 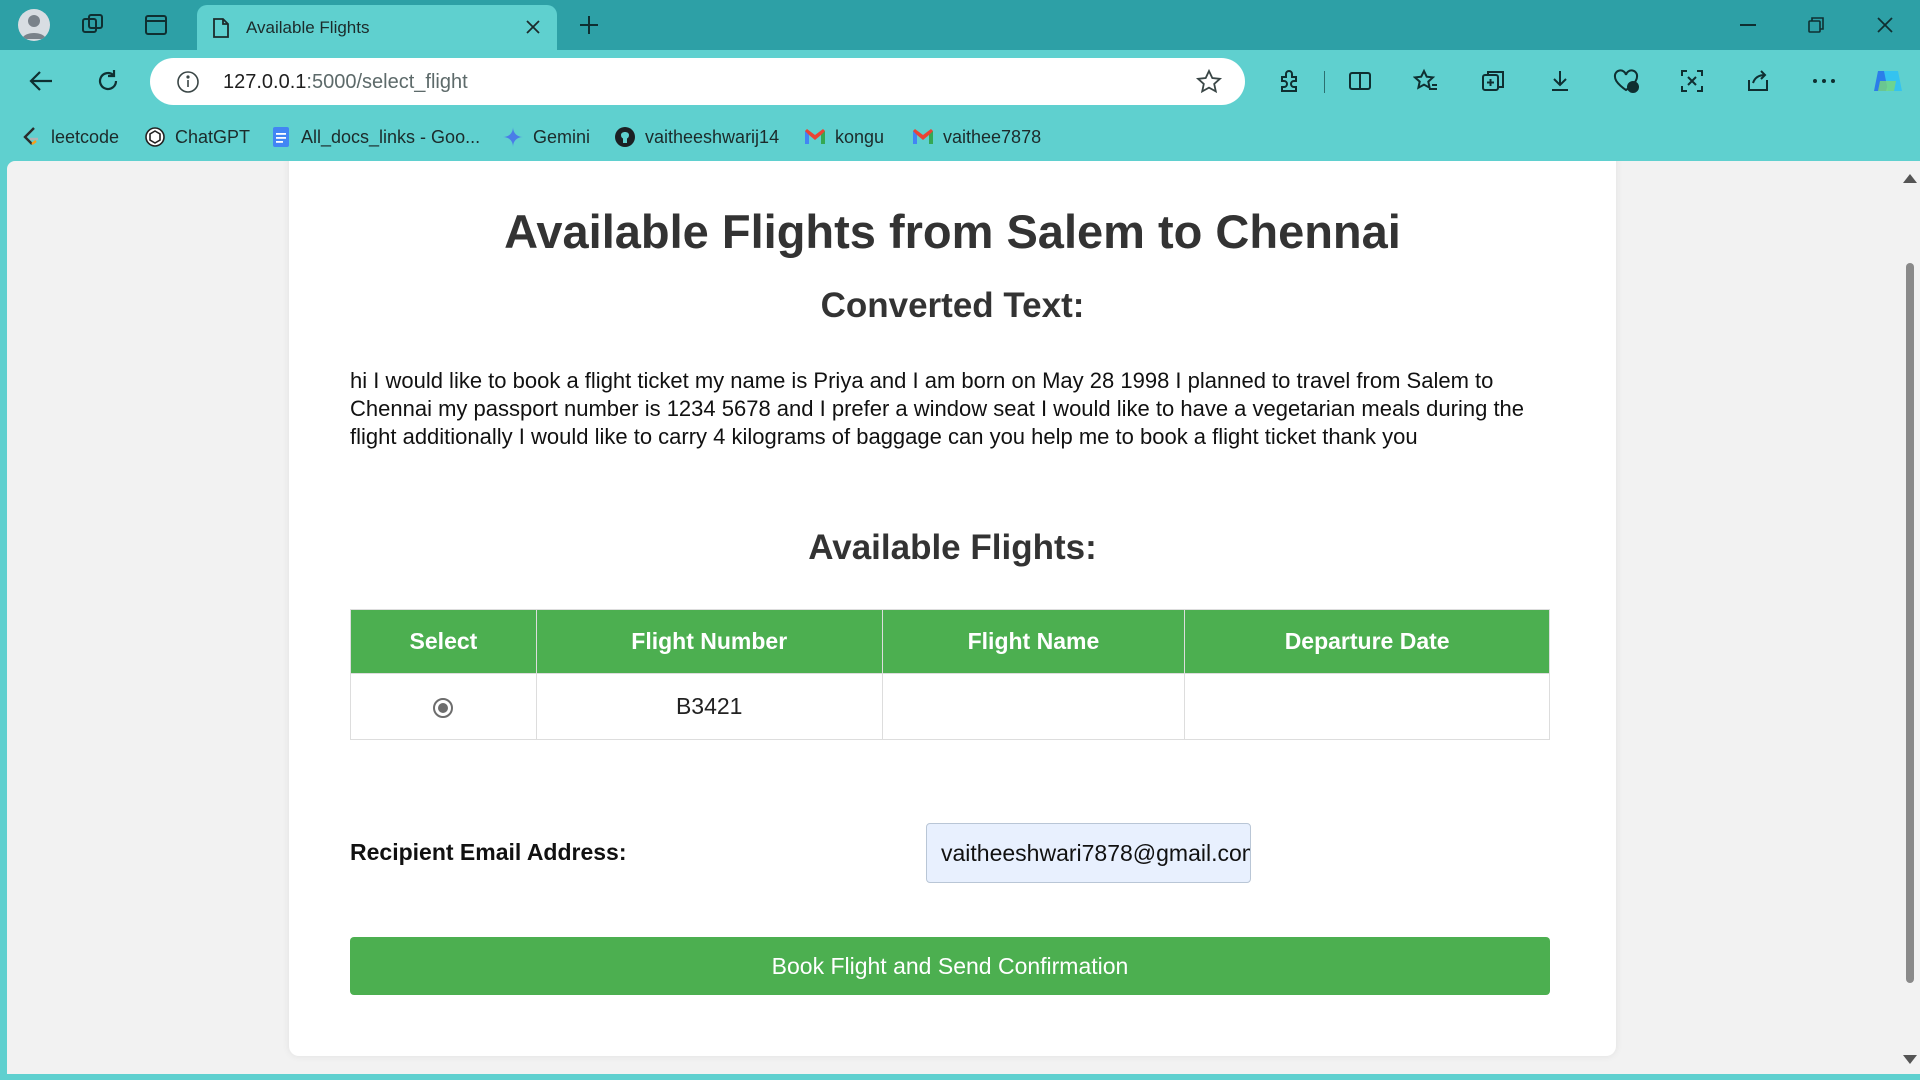 I want to click on scroll-up-arrow-icon, so click(x=1910, y=178).